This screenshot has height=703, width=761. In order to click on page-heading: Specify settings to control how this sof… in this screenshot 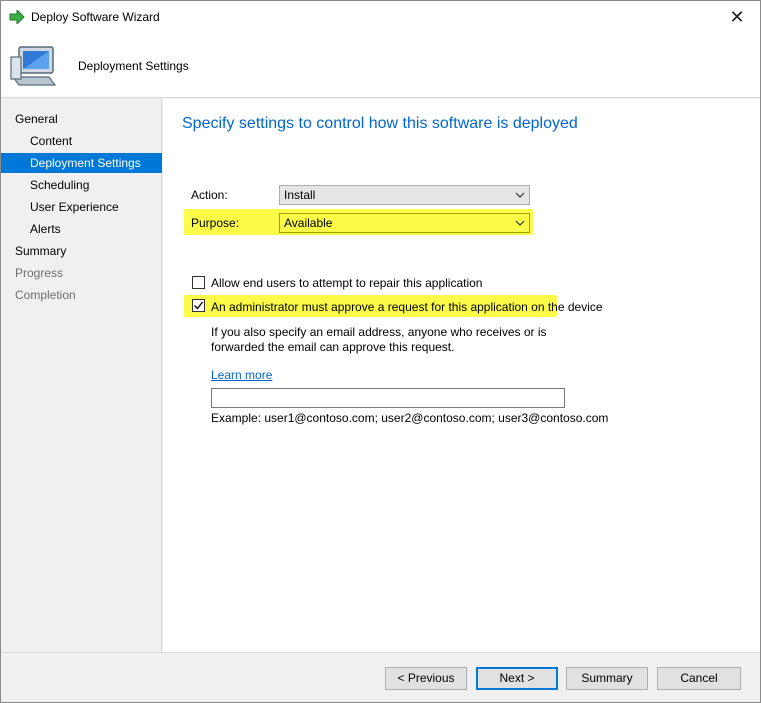, I will do `click(380, 123)`.